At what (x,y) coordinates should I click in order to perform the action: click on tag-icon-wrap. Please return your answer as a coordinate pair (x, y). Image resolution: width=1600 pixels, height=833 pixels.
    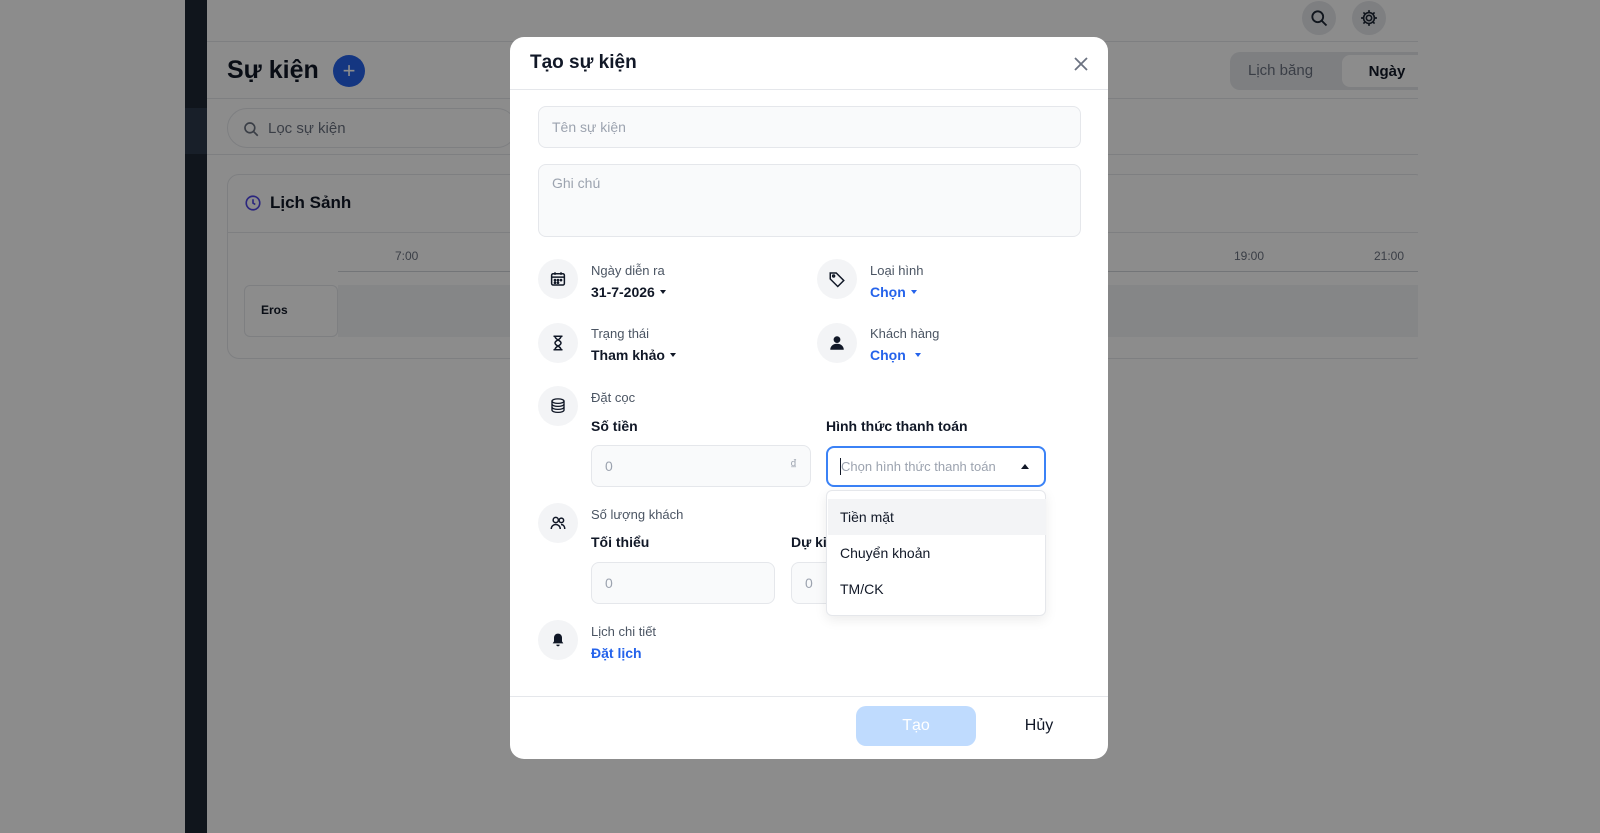
    Looking at the image, I should click on (837, 279).